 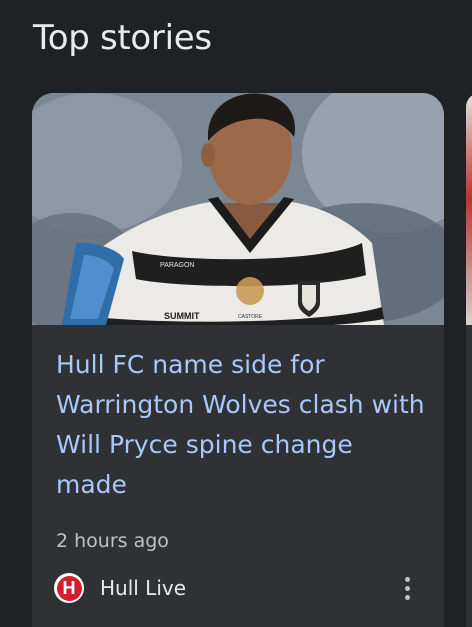 I want to click on jersey-sponsor-text: PARAGON, so click(x=177, y=265).